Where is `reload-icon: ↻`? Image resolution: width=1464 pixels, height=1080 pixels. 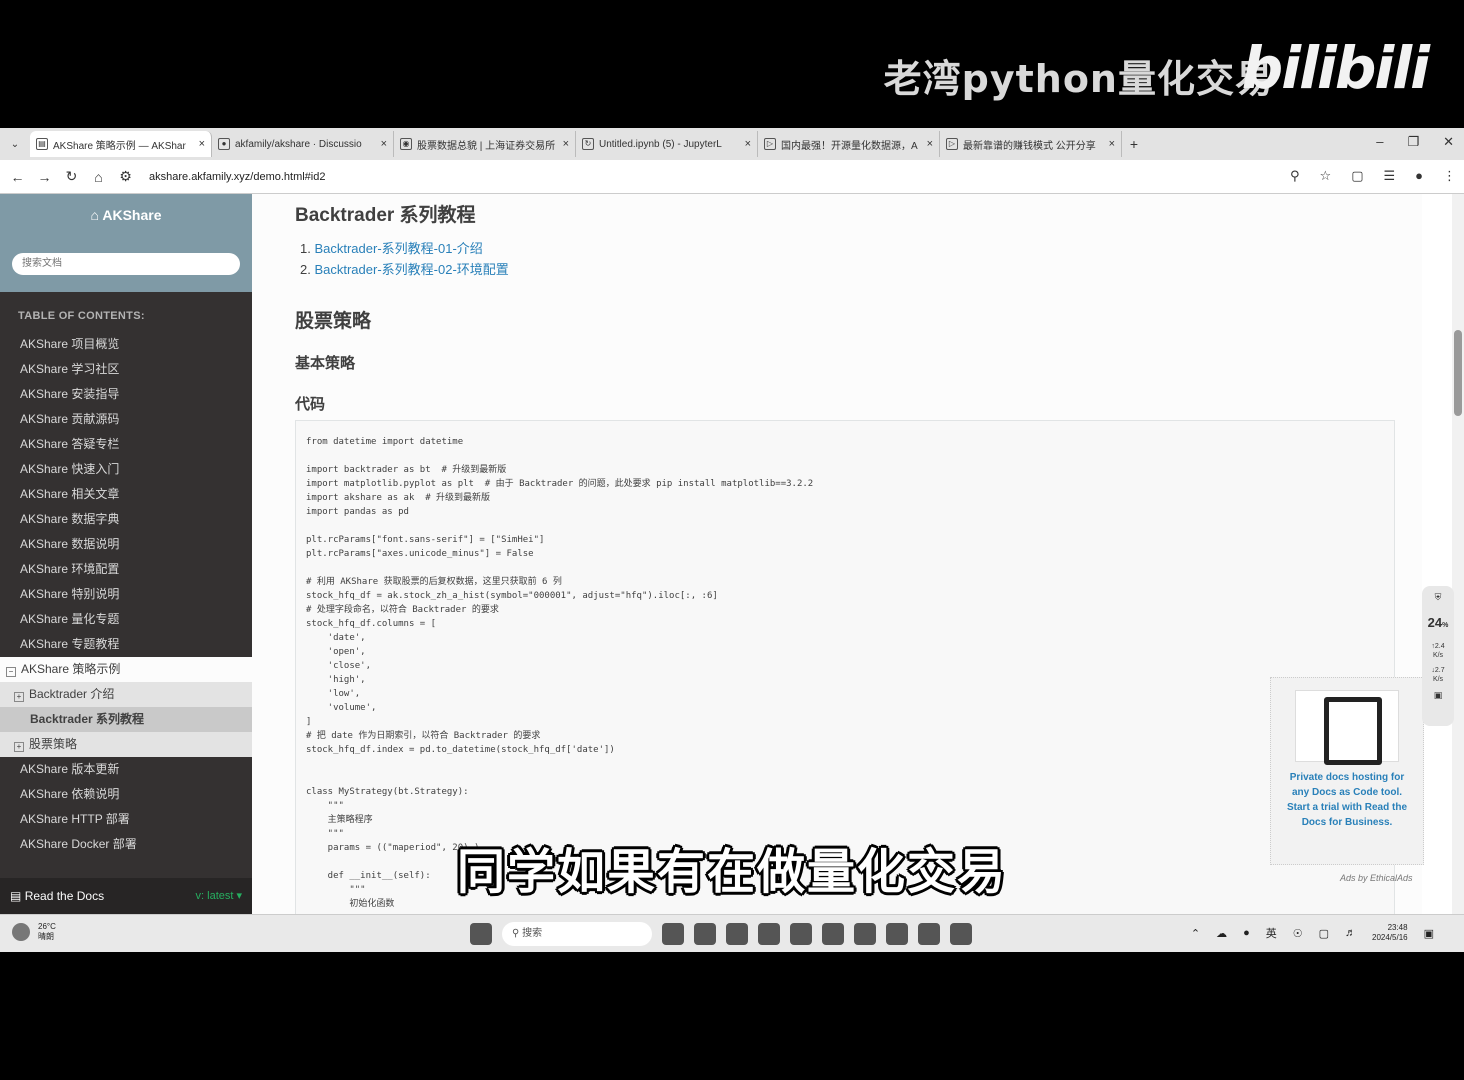
reload-icon: ↻ is located at coordinates (71, 176).